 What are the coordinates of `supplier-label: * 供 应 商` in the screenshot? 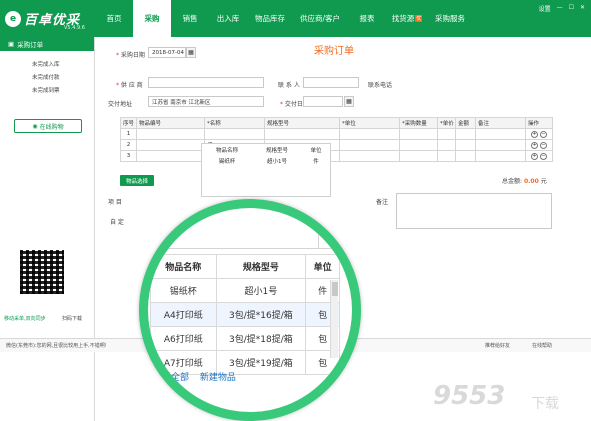 It's located at (129, 85).